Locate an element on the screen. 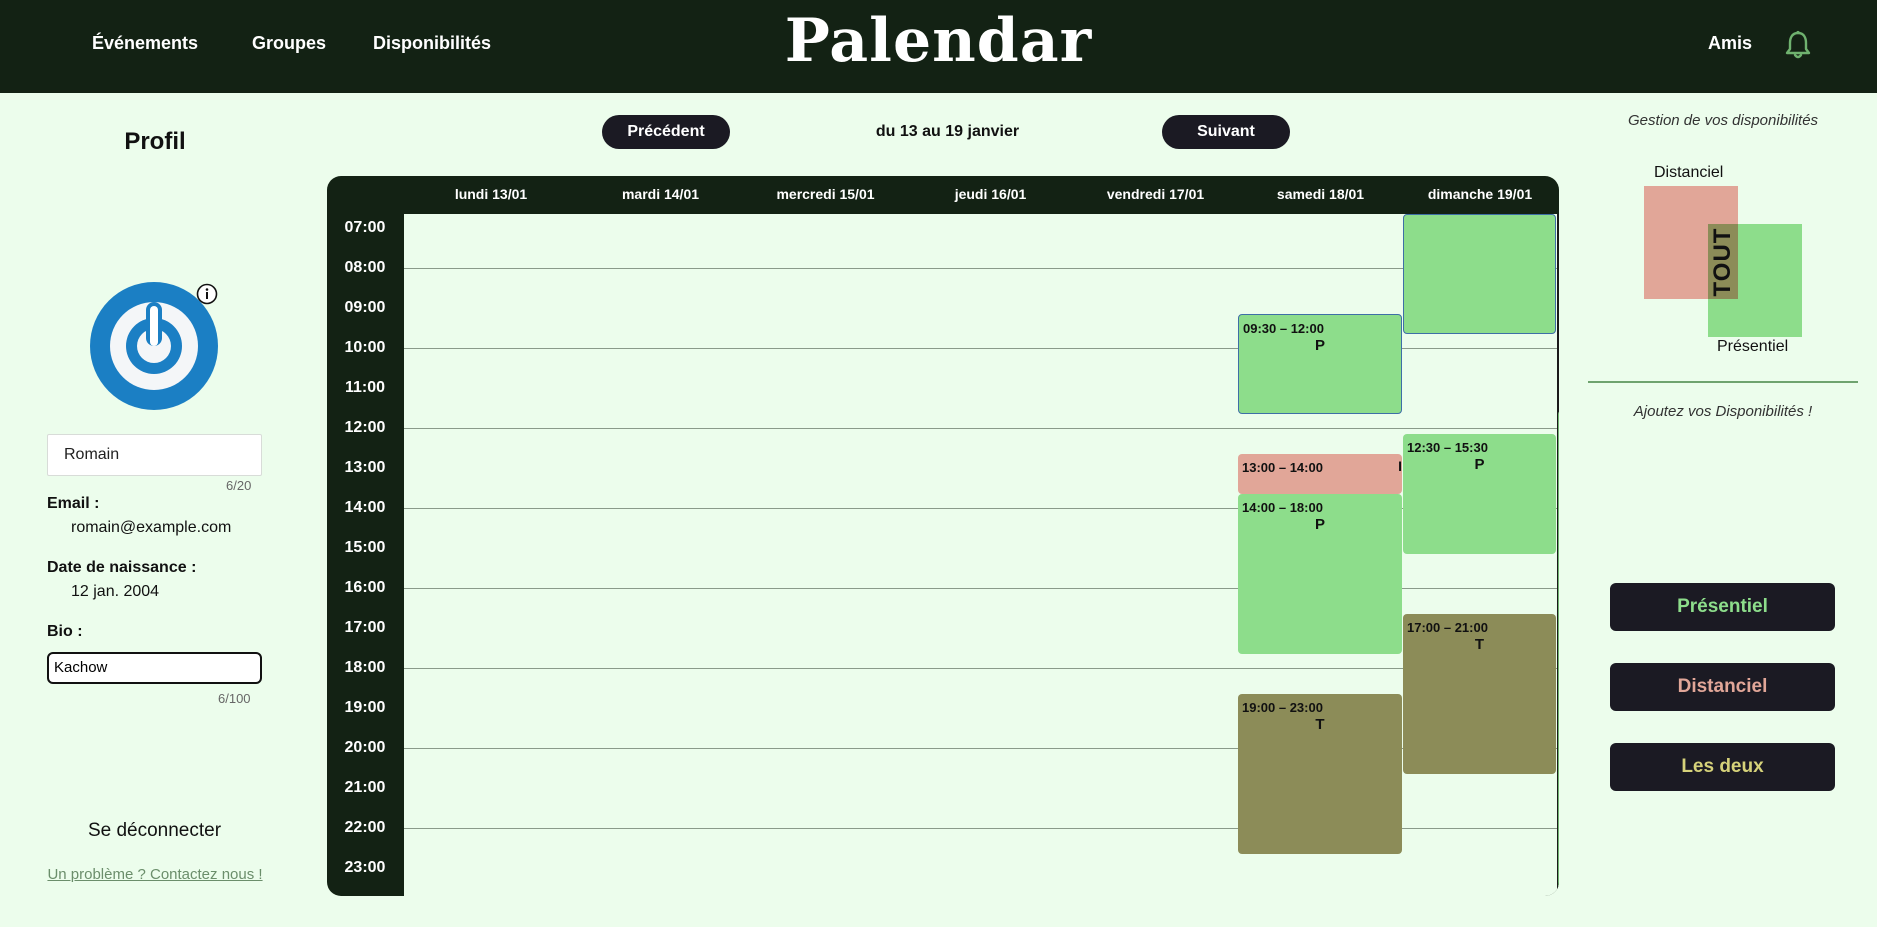 The width and height of the screenshot is (1877, 927). availability-block: 14:00 – 18:00 P is located at coordinates (1320, 574).